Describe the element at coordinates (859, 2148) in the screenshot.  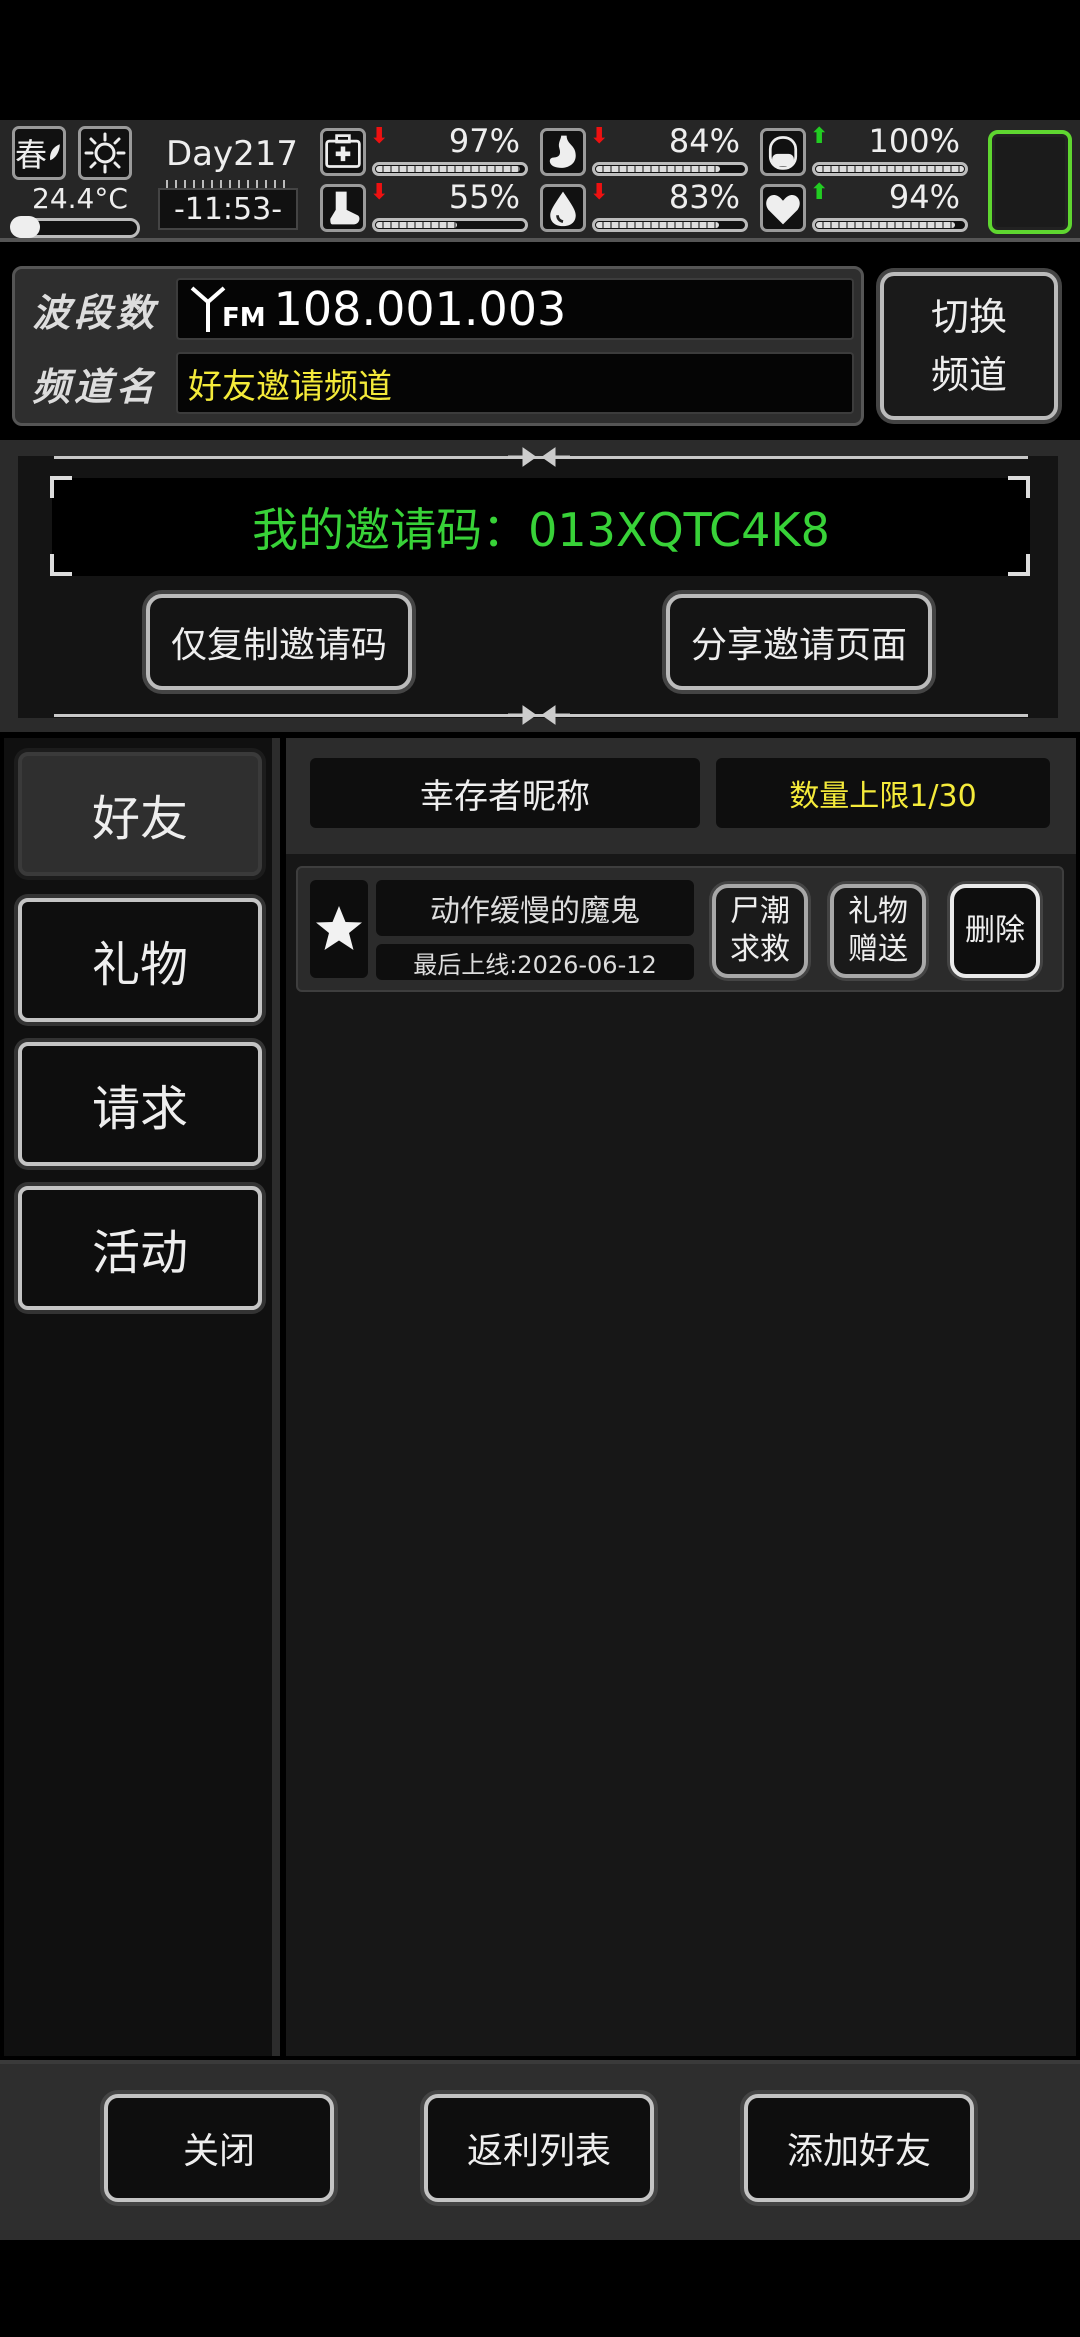
I see `add-friend-button: 添加好友` at that location.